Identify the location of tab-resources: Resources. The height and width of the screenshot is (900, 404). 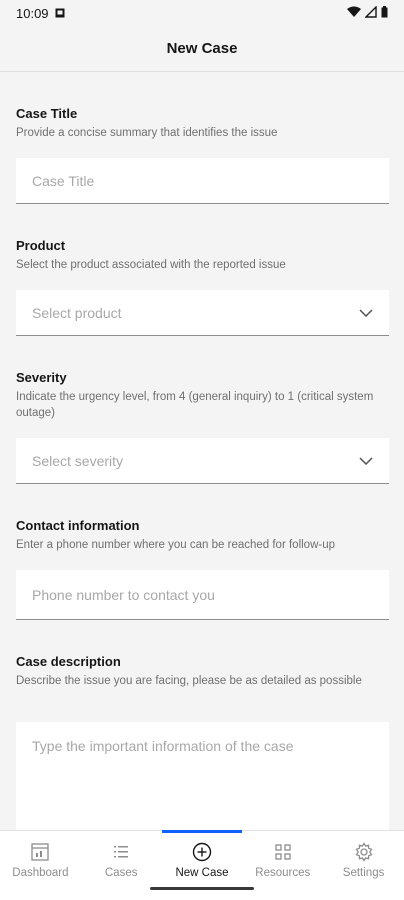
(282, 865).